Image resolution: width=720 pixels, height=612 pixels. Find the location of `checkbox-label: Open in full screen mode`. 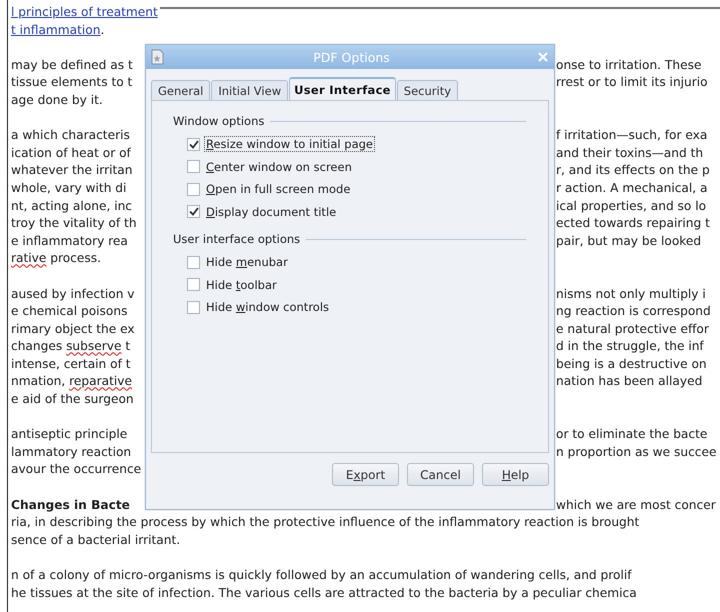

checkbox-label: Open in full screen mode is located at coordinates (278, 189).